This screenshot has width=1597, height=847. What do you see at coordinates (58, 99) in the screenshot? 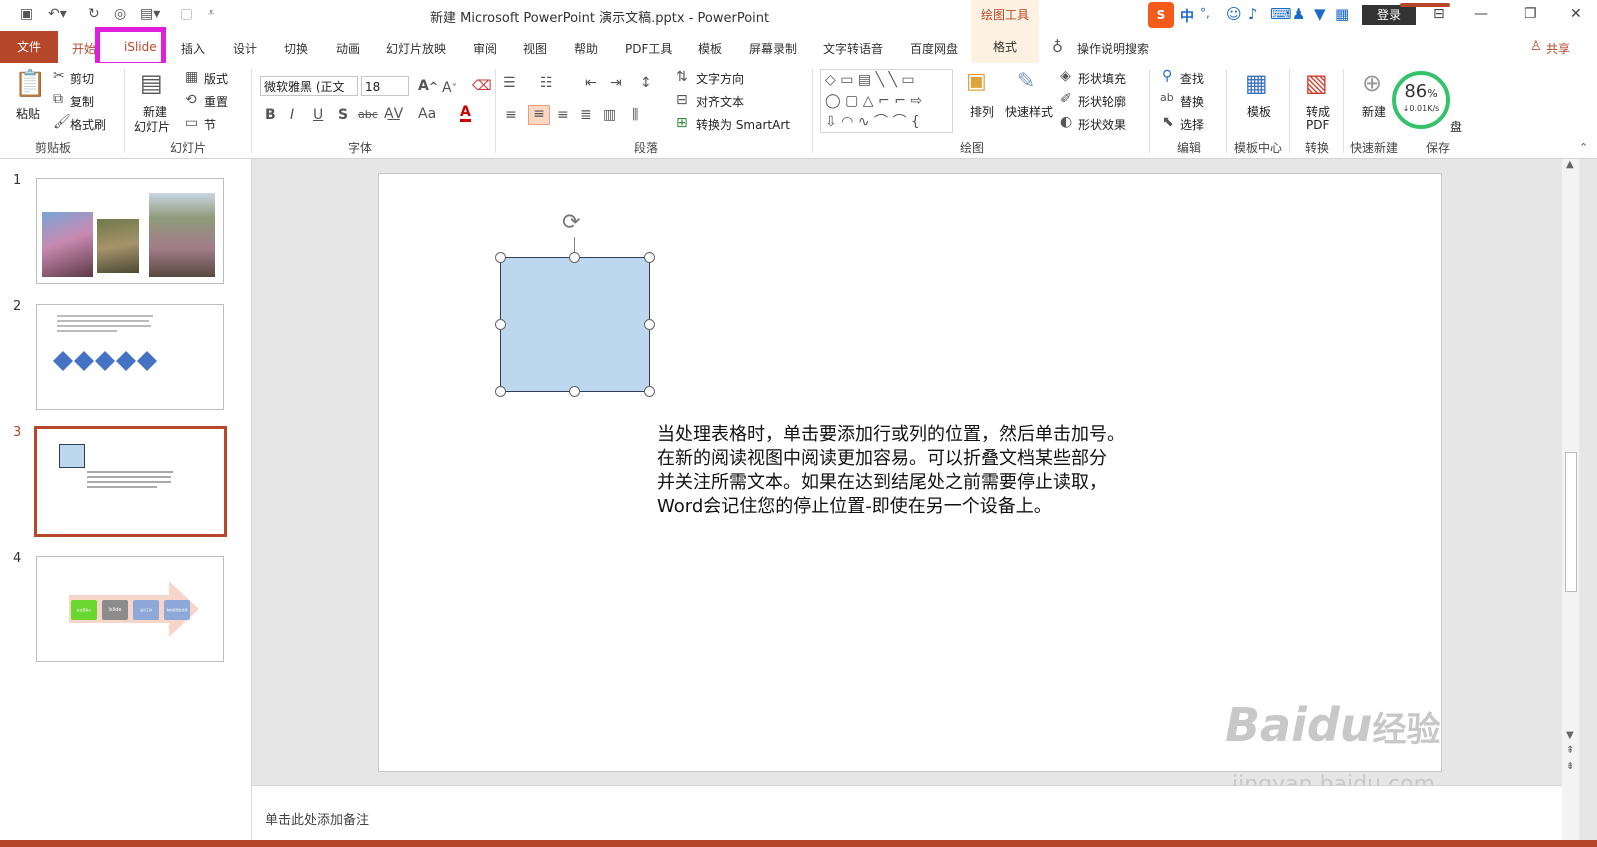
I see `copy-icon: ⧉` at bounding box center [58, 99].